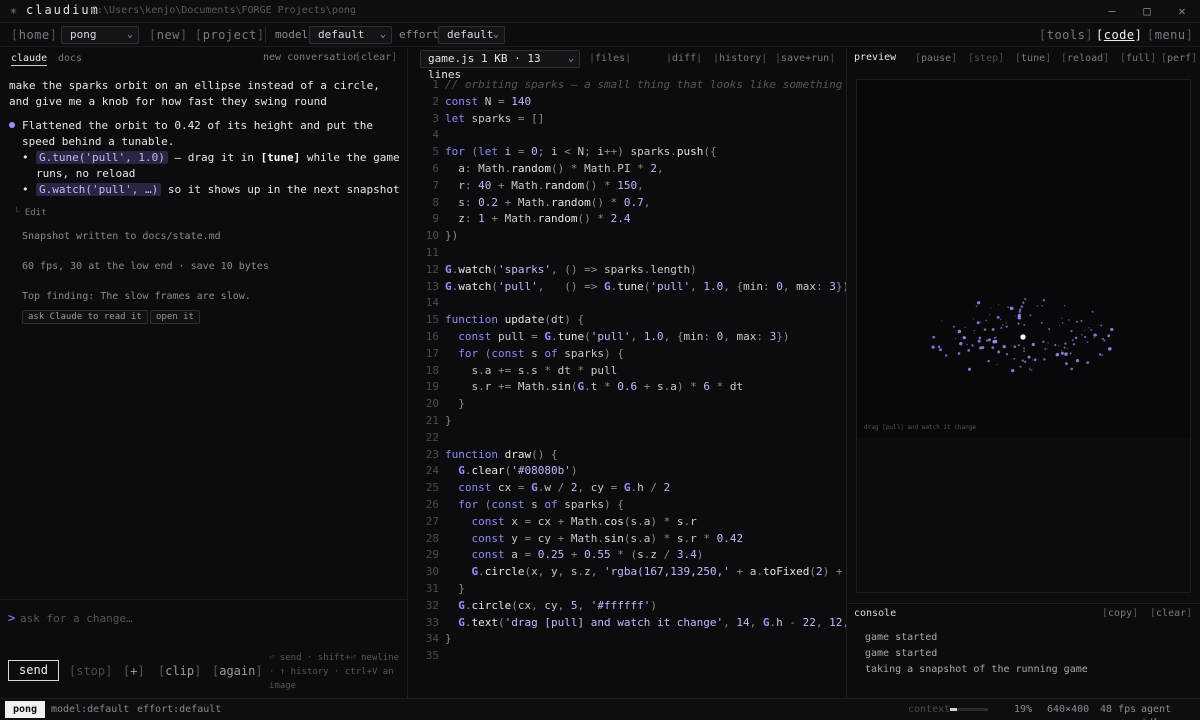 This screenshot has width=1200, height=720. I want to click on home-button: [home], so click(34, 35).